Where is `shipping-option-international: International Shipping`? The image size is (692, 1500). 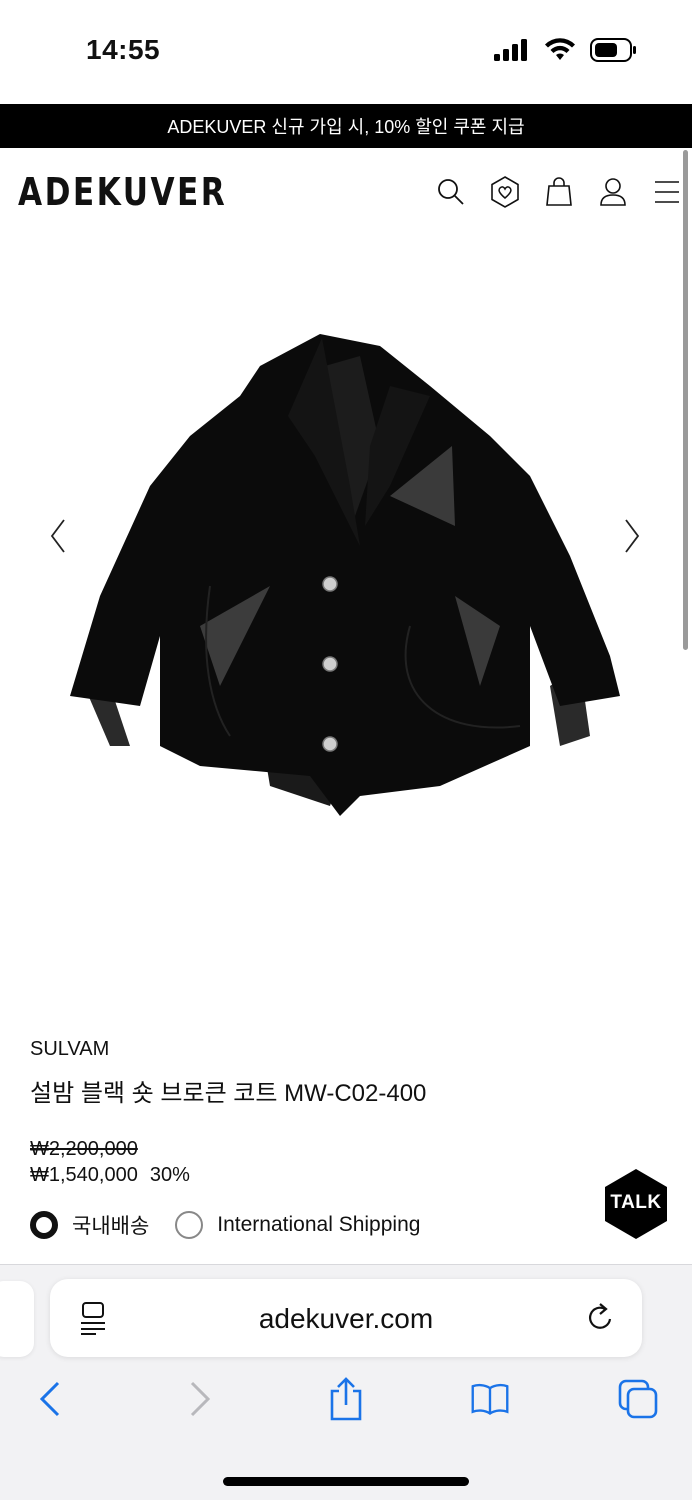
shipping-option-international: International Shipping is located at coordinates (297, 1225).